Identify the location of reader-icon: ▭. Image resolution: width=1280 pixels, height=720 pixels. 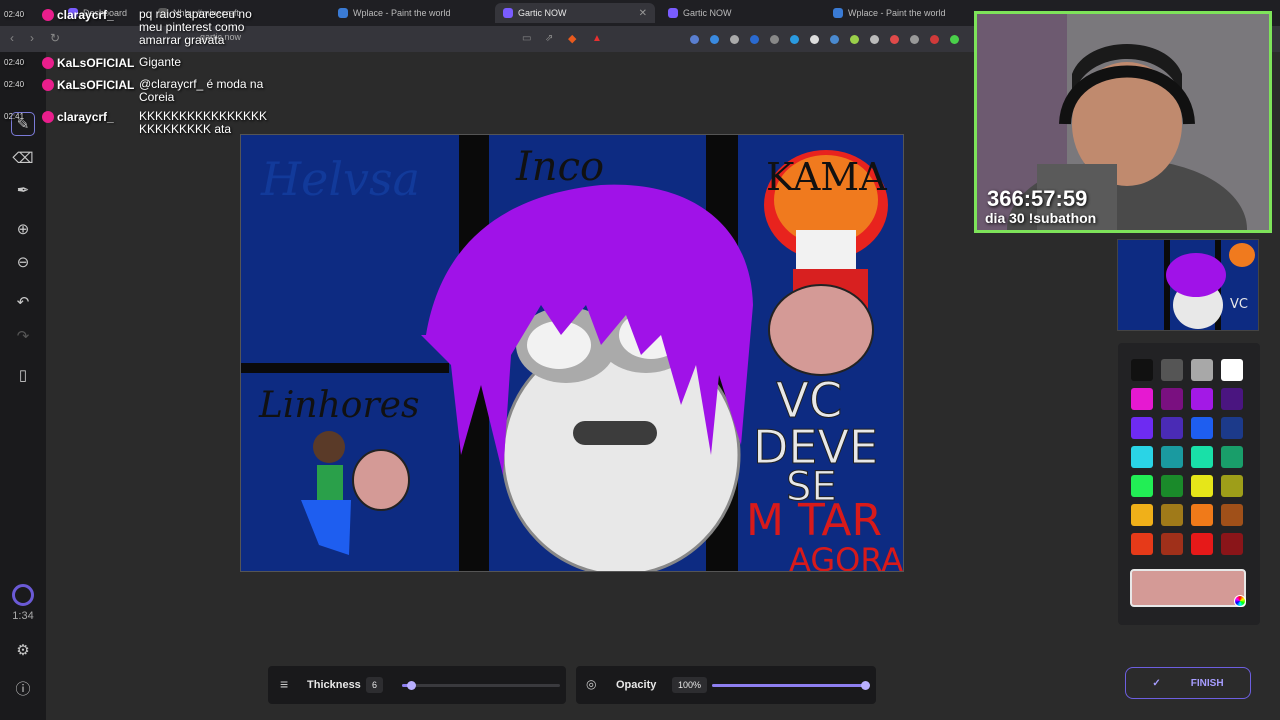
(526, 38).